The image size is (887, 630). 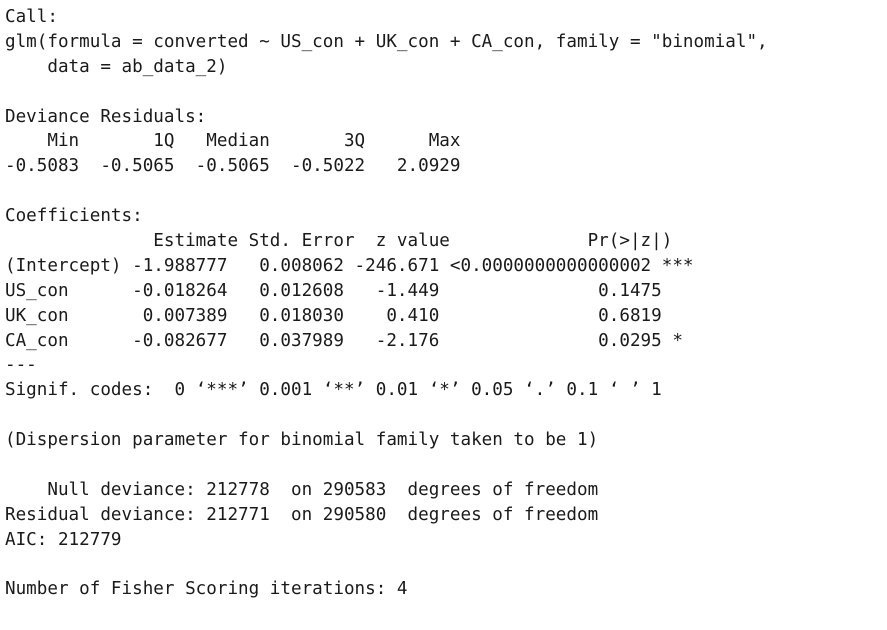 What do you see at coordinates (355, 315) in the screenshot?
I see `coefficient-row-uk-con: UK_con 0.007389 0.018030 0.410 0.6819` at bounding box center [355, 315].